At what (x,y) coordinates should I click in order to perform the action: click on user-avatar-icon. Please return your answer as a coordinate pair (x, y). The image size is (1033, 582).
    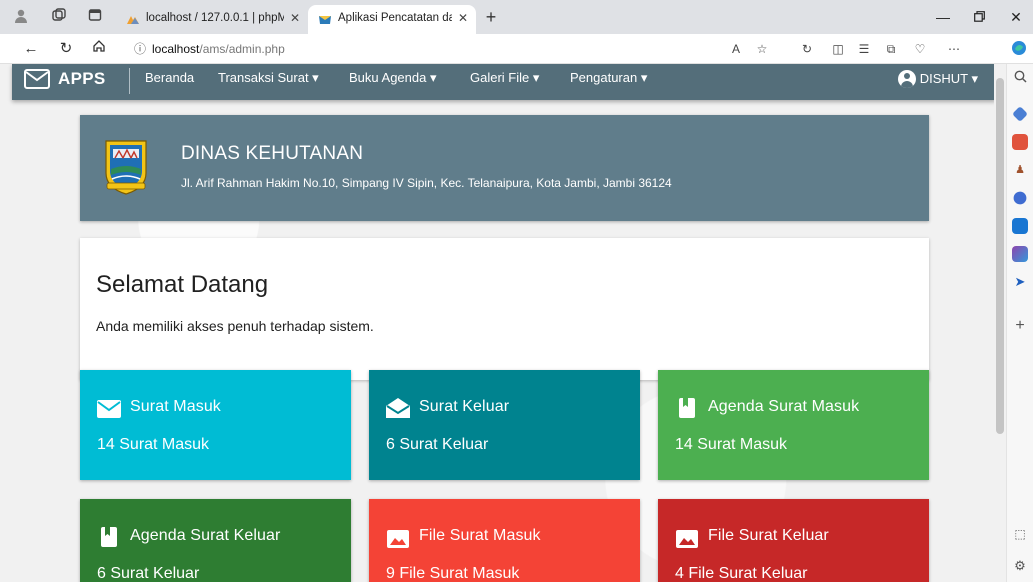
    Looking at the image, I should click on (906, 79).